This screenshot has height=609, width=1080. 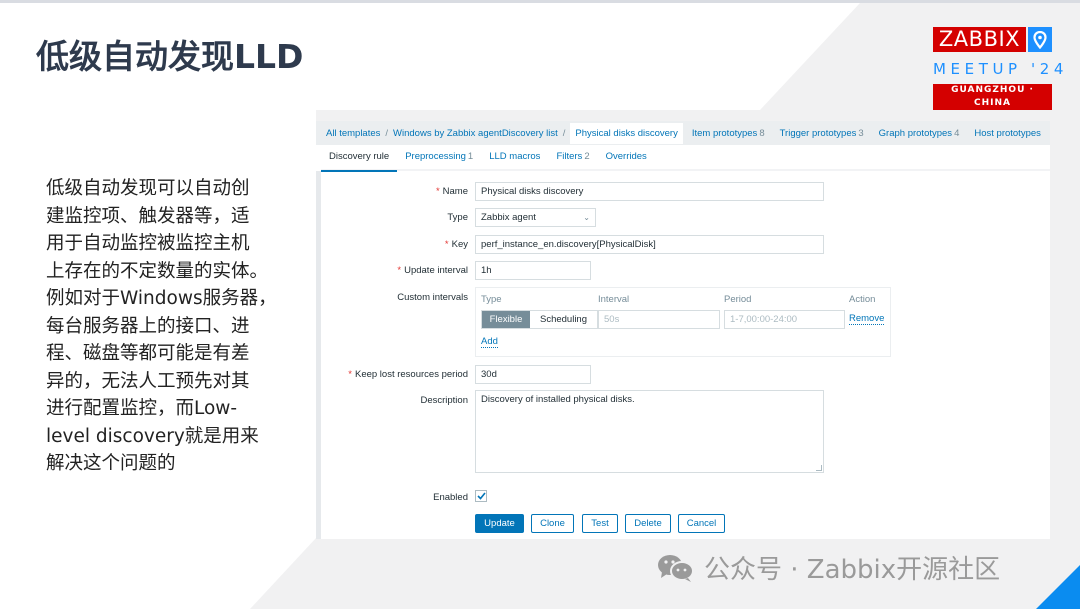 I want to click on panel-left-border, so click(x=318, y=355).